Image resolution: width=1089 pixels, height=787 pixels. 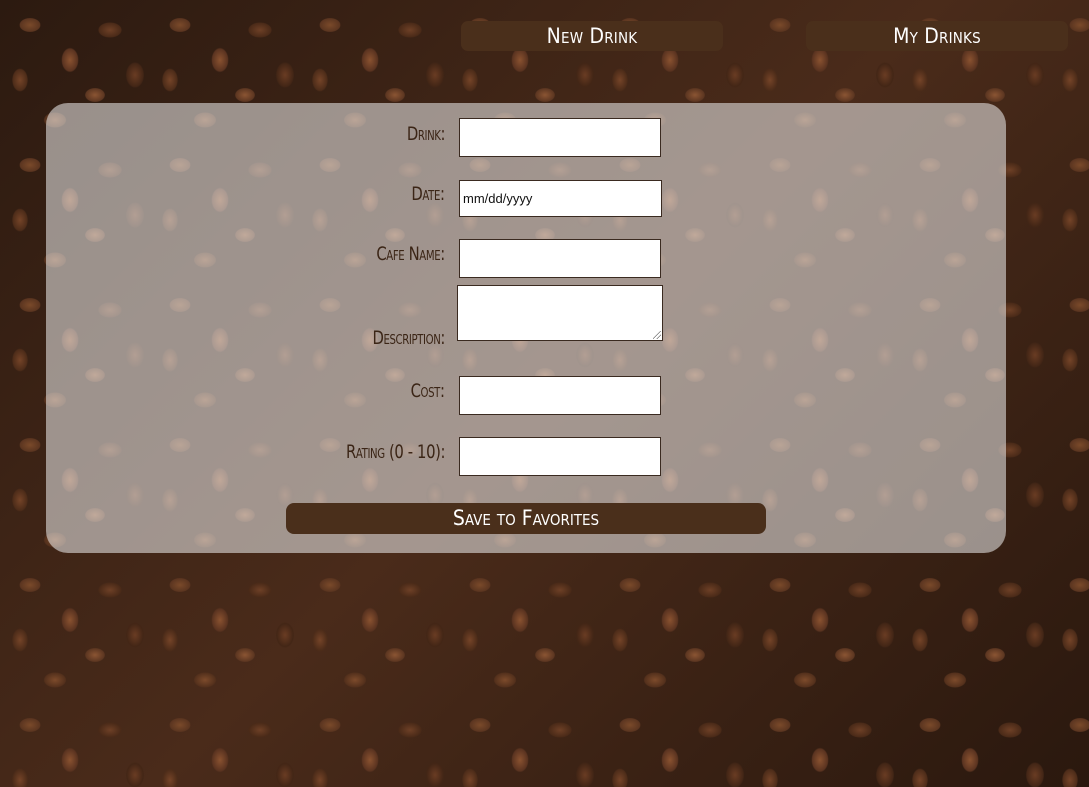 I want to click on description-textarea, so click(x=560, y=313).